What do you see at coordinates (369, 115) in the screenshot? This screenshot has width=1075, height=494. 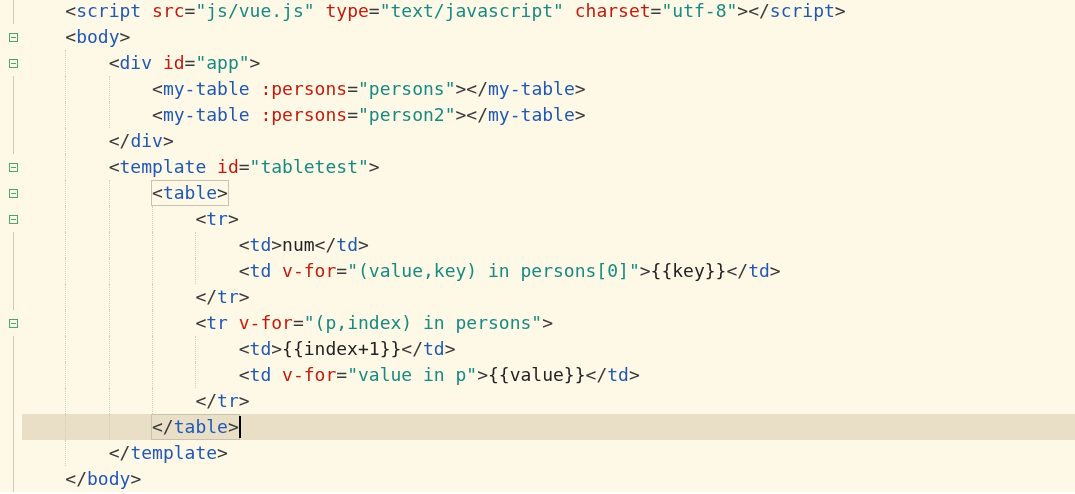 I see `code-line: <my-table :persons="person2"></my-table>` at bounding box center [369, 115].